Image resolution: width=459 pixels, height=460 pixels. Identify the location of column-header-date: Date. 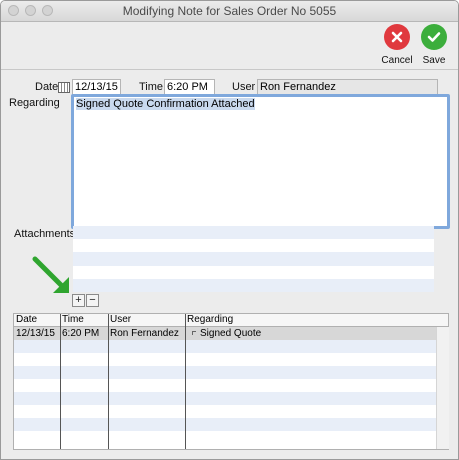
(25, 320).